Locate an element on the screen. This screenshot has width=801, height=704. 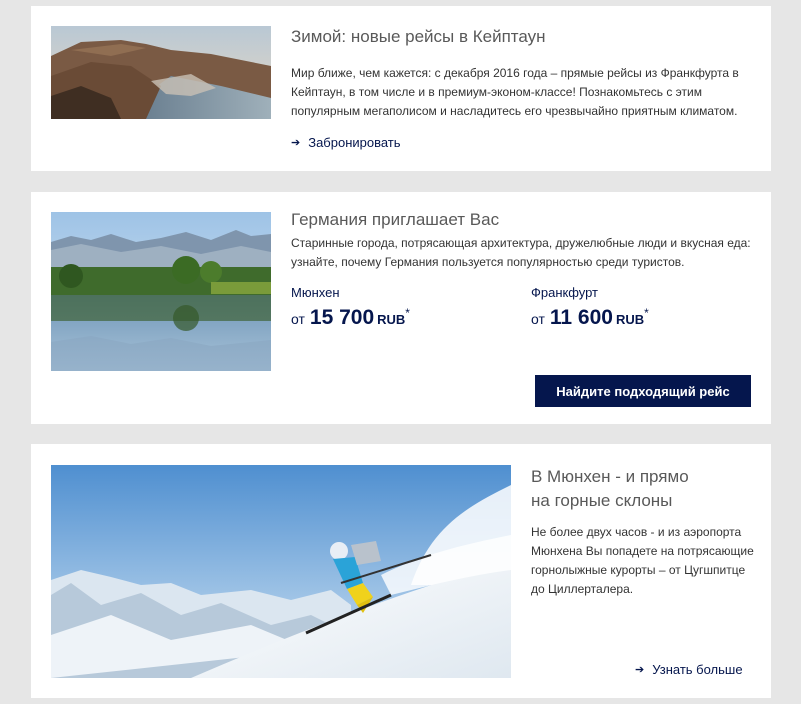
offer-price: от 15 700 RUB* is located at coordinates (350, 318).